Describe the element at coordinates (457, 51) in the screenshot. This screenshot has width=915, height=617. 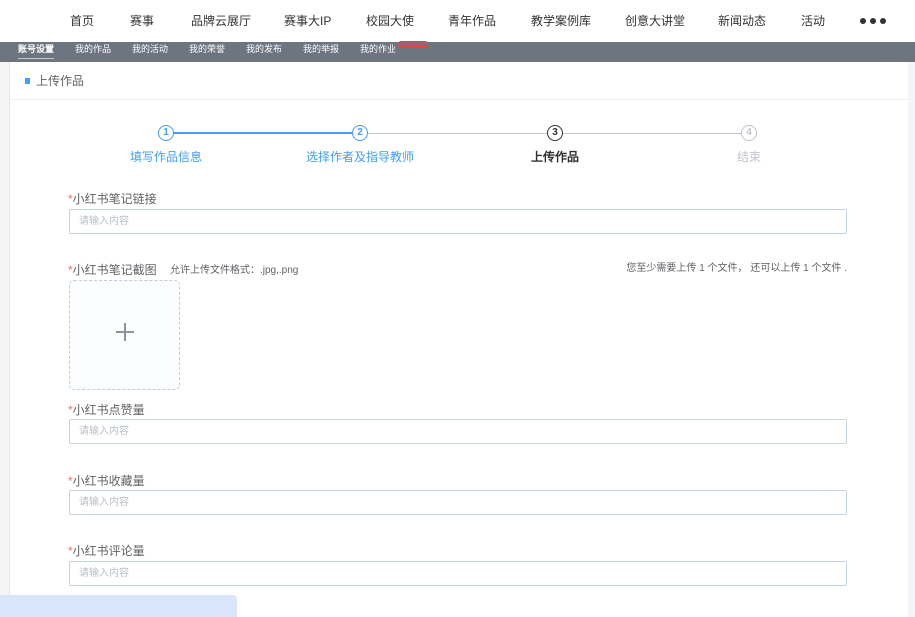
I see `account-subnav: 账号设置 我的作品 我的活动 我的荣誉 我的发布 我的举报 我的作业` at that location.